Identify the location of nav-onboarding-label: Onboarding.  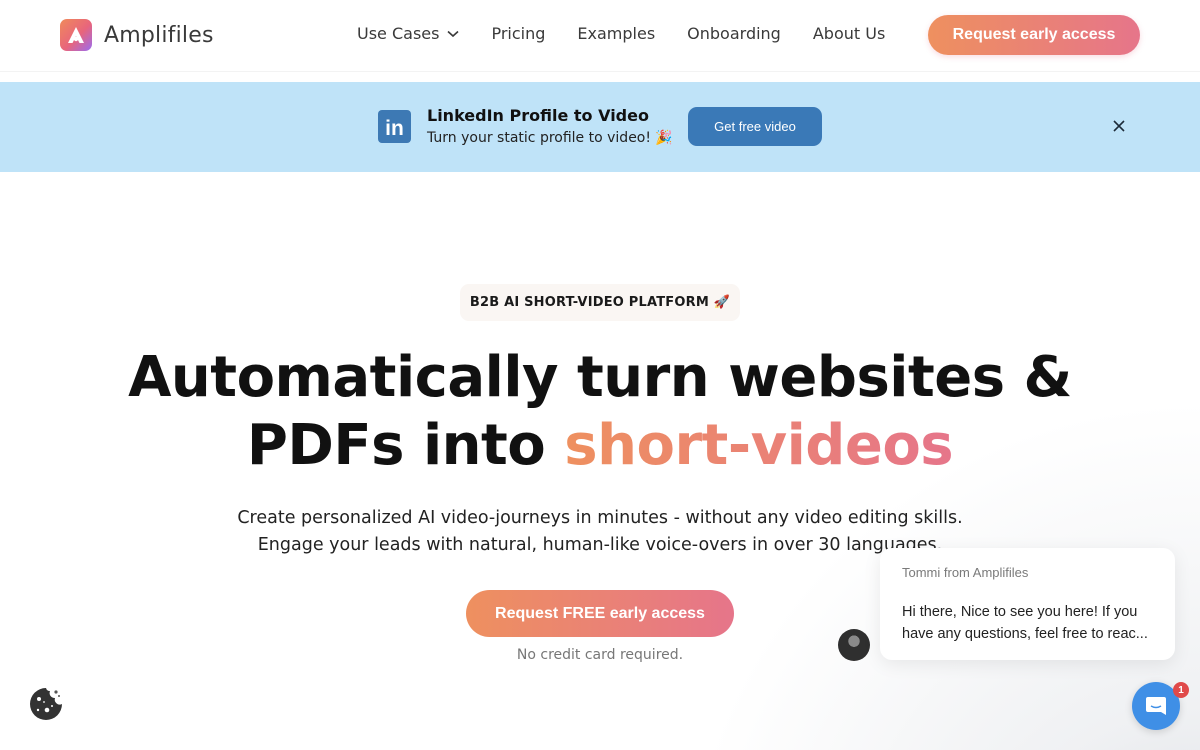
(734, 33).